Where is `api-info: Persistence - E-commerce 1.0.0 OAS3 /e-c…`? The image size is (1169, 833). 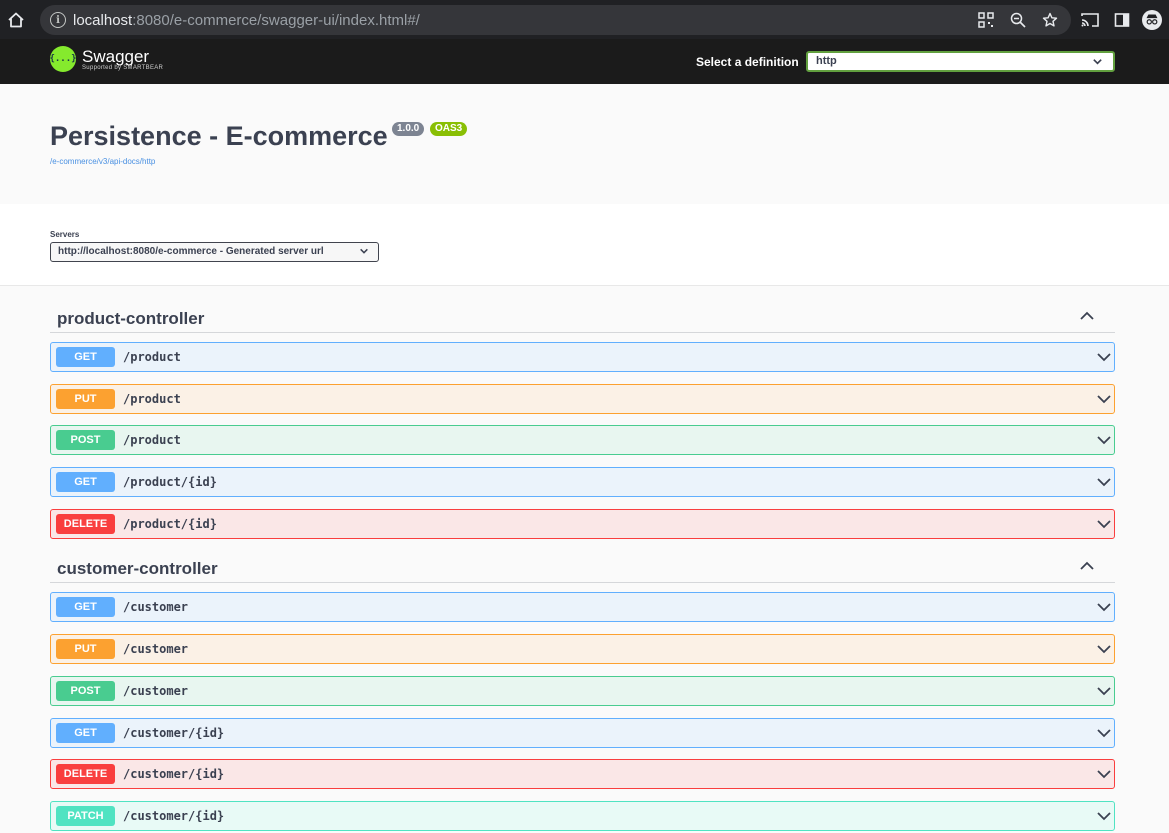
api-info: Persistence - E-commerce 1.0.0 OAS3 /e-c… is located at coordinates (584, 144).